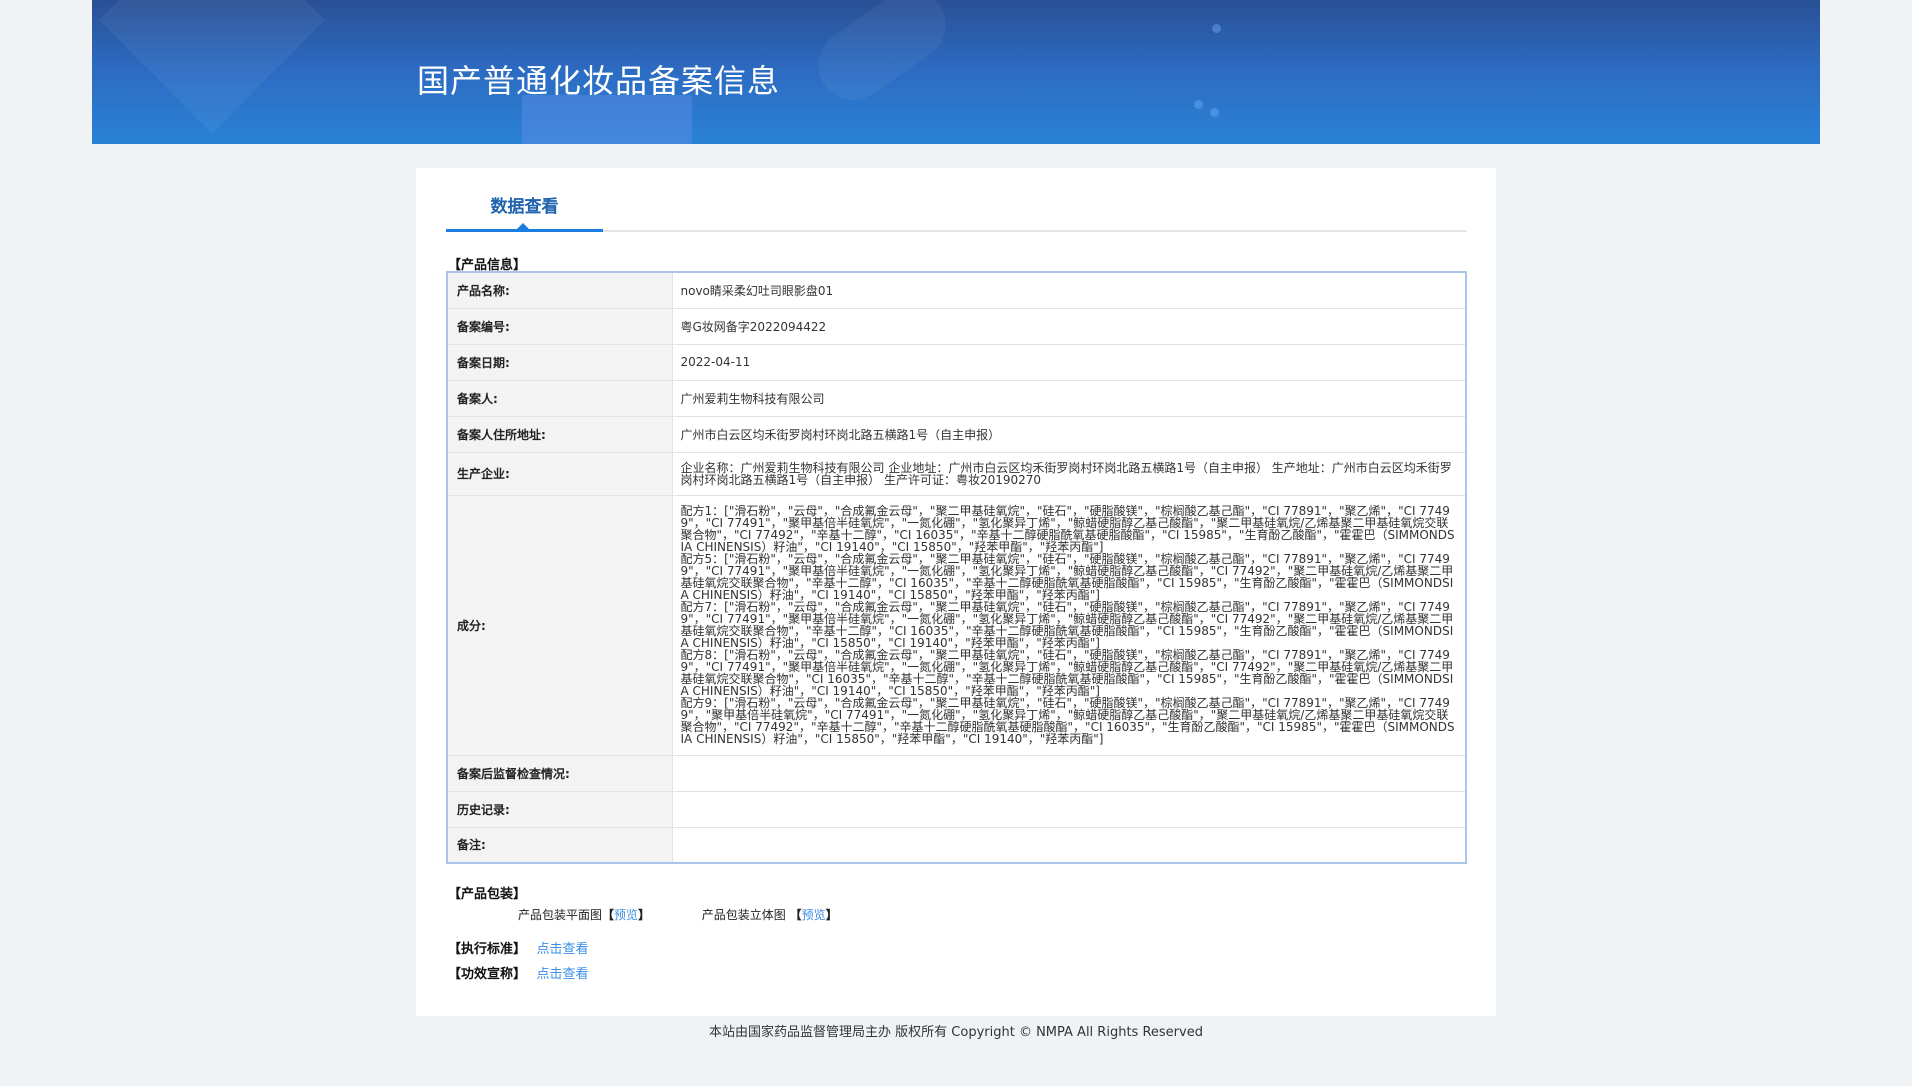 This screenshot has height=1086, width=1912. Describe the element at coordinates (559, 773) in the screenshot. I see `field-label: 备案后监督检查情况:` at that location.